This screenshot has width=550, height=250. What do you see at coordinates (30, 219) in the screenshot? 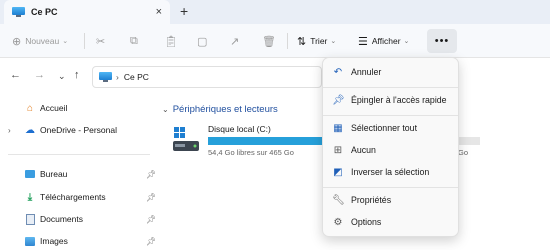
I see `documents-folder-icon` at bounding box center [30, 219].